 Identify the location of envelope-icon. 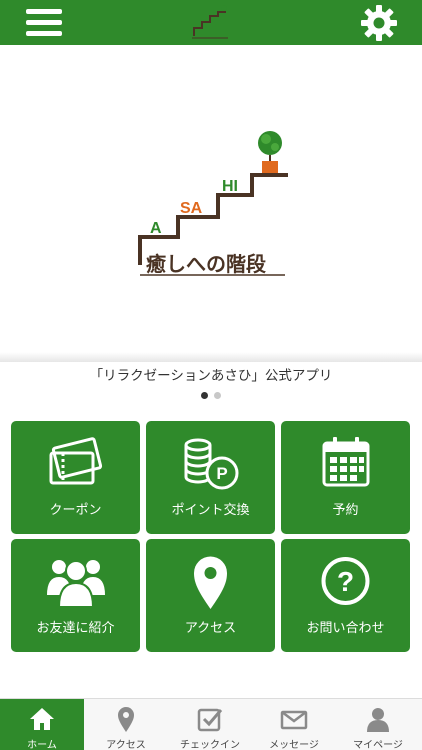
(294, 720).